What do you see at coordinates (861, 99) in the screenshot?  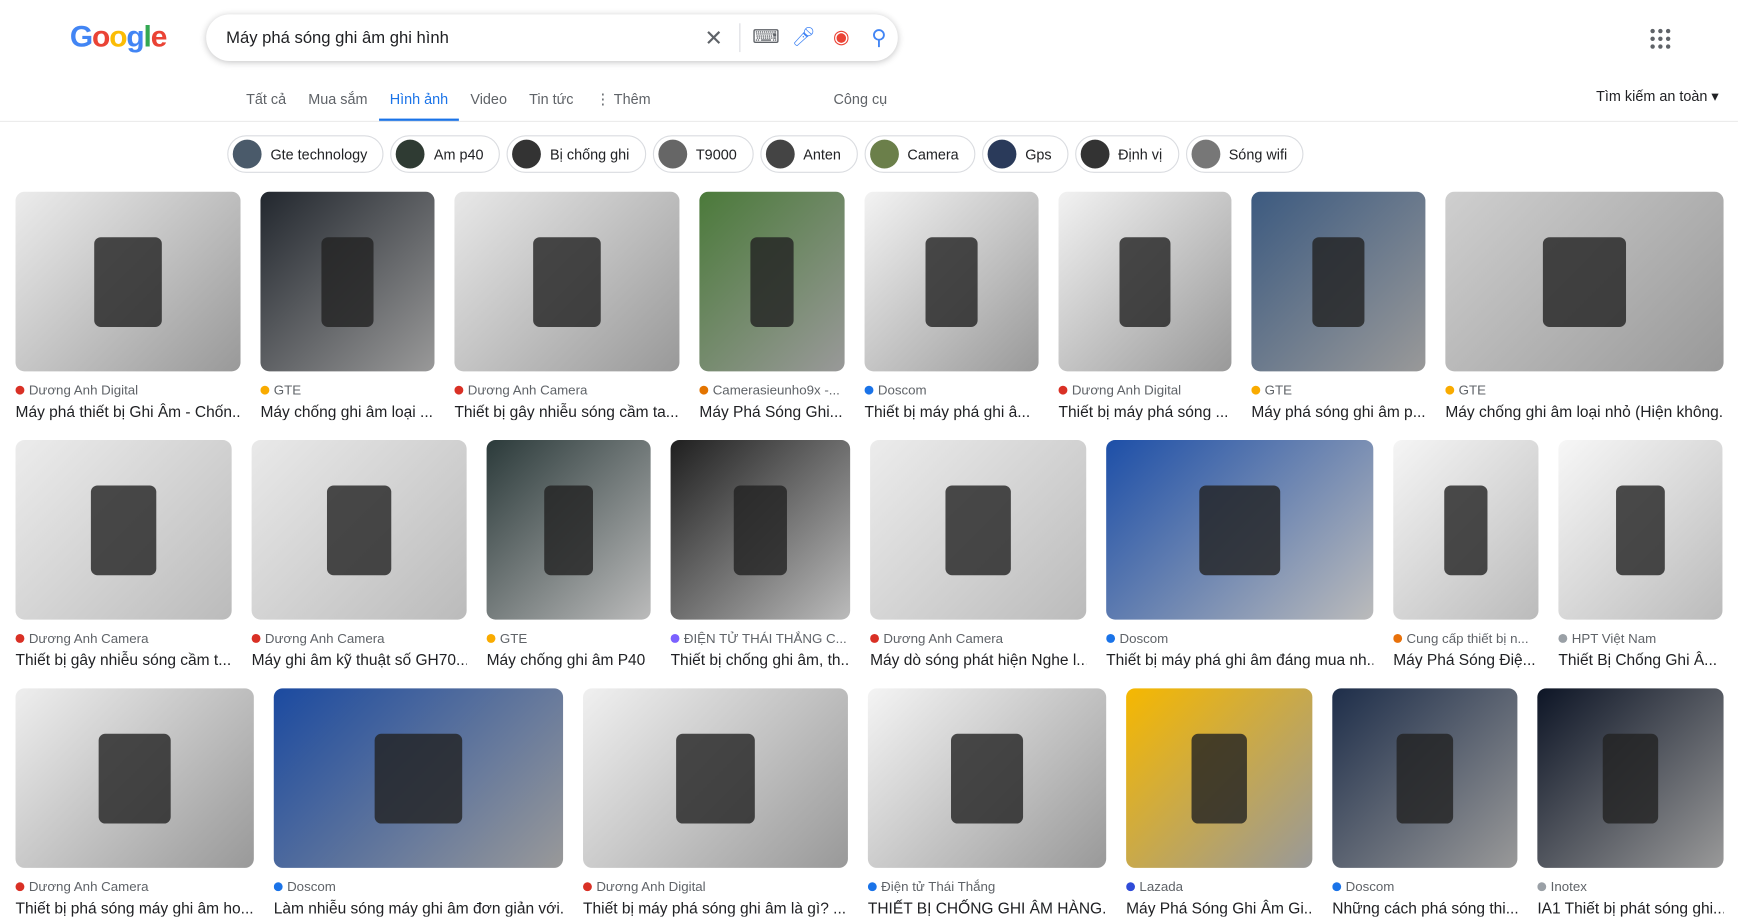 I see `tools-button: Công cụ` at bounding box center [861, 99].